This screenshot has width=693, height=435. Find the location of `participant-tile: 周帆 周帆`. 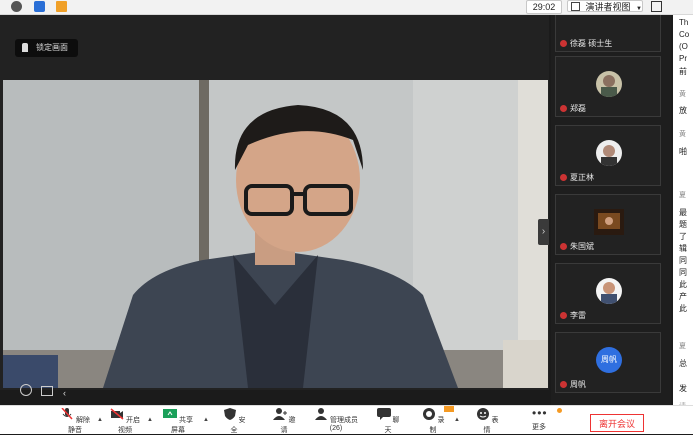

participant-tile: 周帆 周帆 is located at coordinates (608, 362).